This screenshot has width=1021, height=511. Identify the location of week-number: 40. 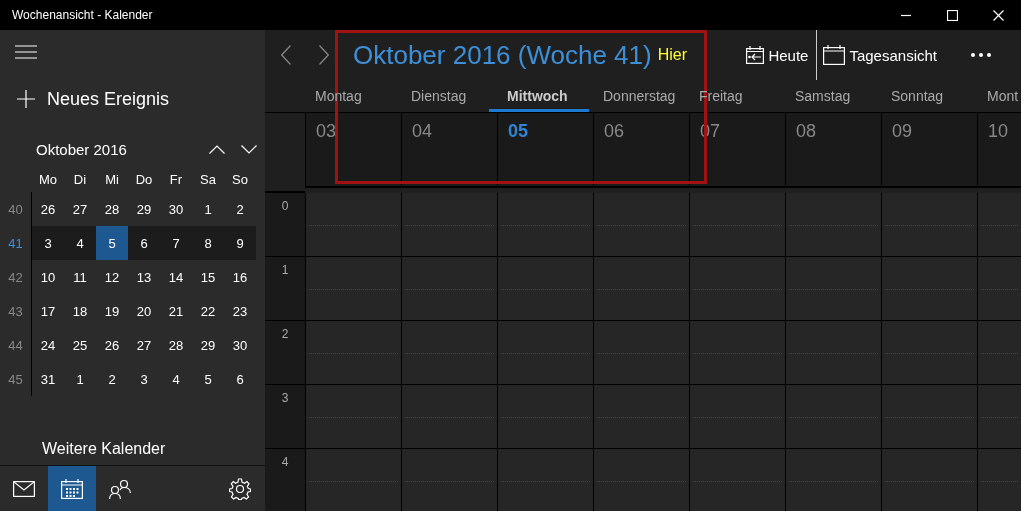
(16, 209).